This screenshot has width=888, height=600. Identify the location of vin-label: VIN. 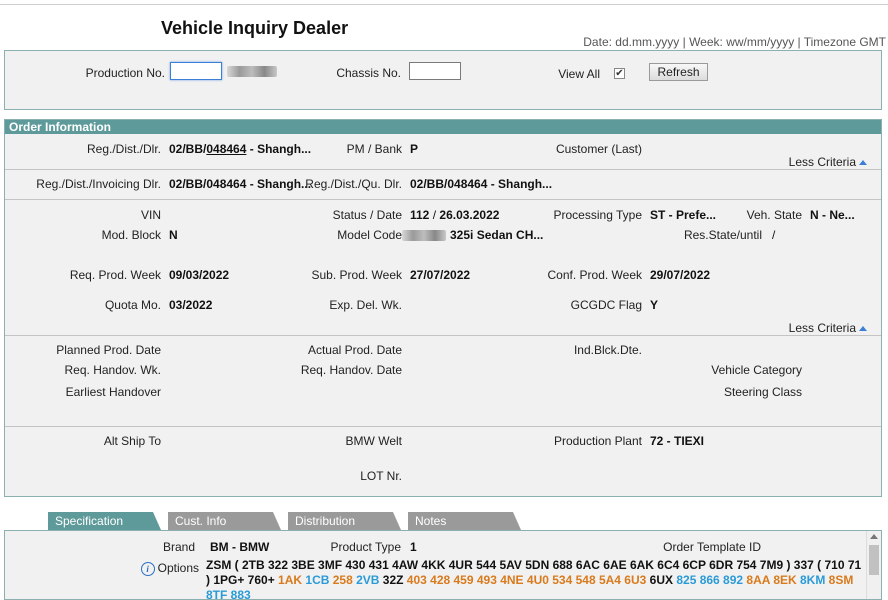
(150, 215).